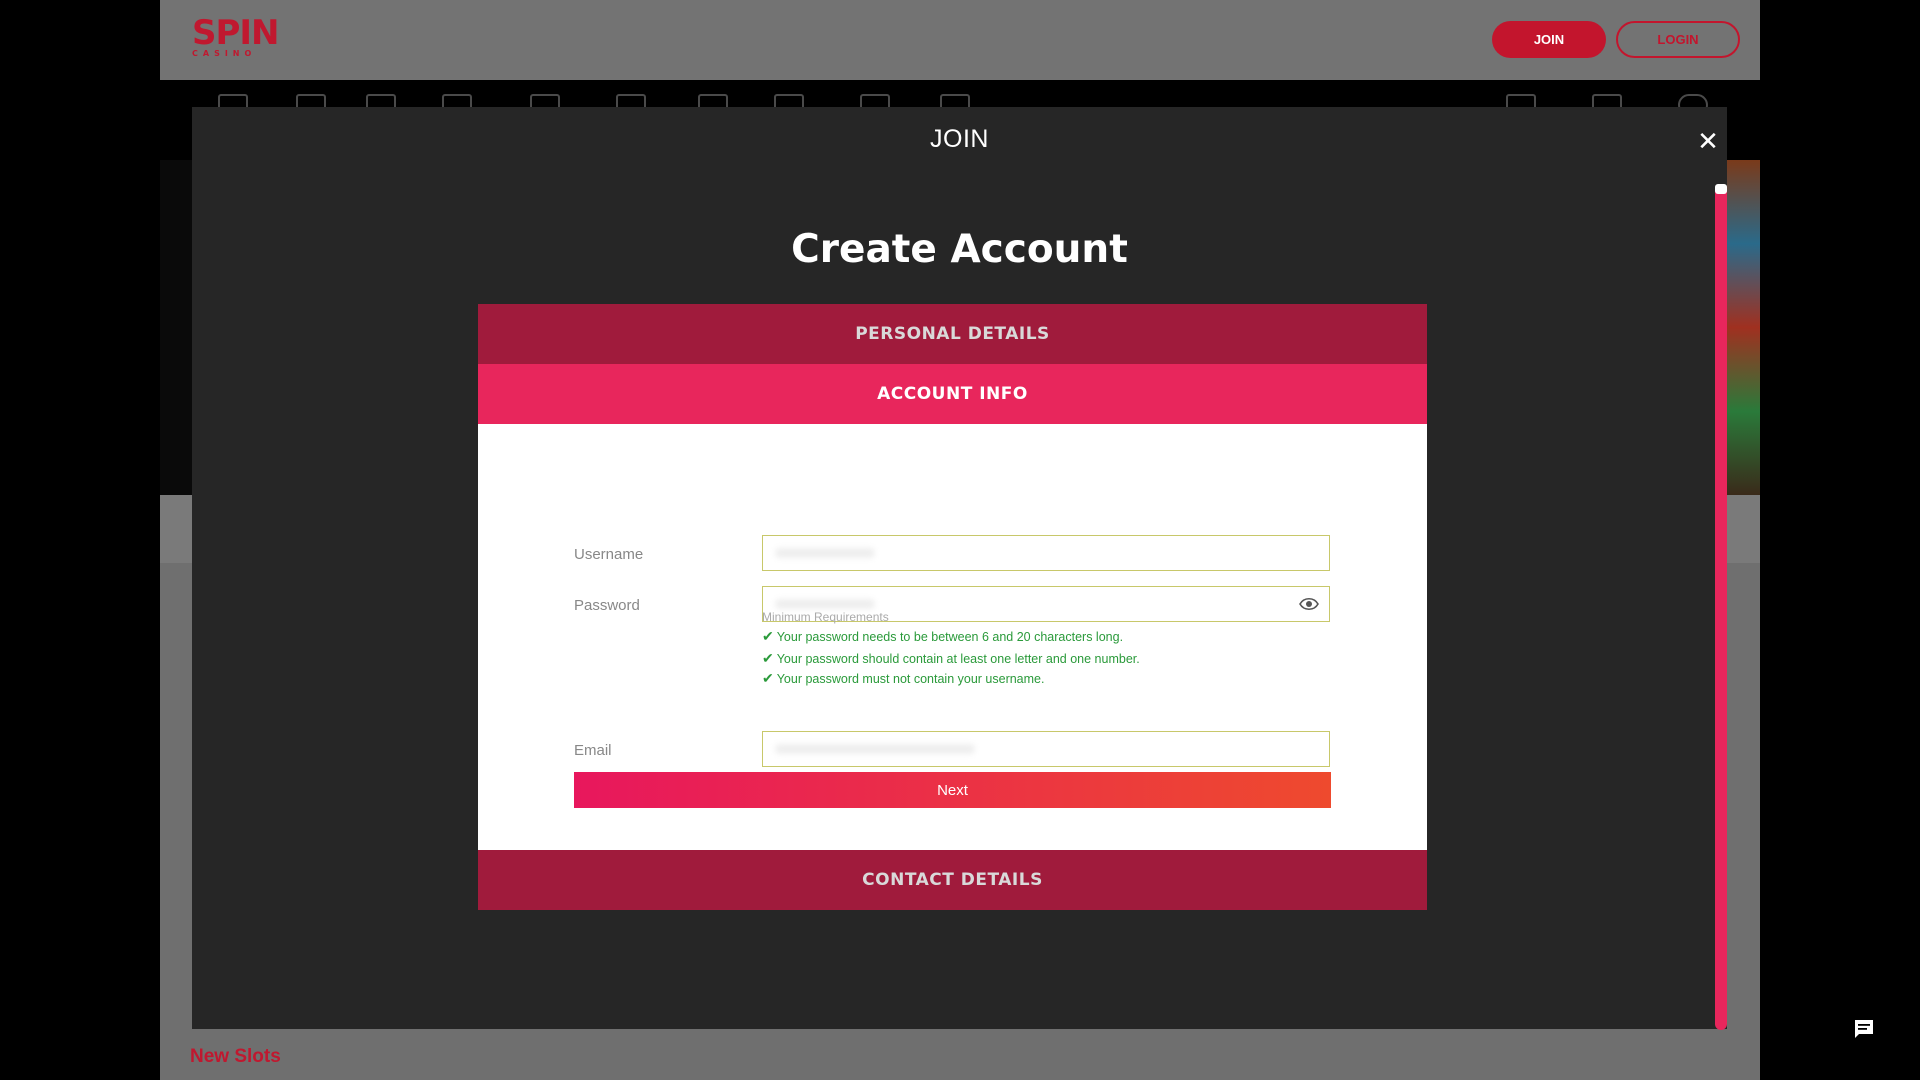  Describe the element at coordinates (825, 604) in the screenshot. I see `password-value-blur` at that location.